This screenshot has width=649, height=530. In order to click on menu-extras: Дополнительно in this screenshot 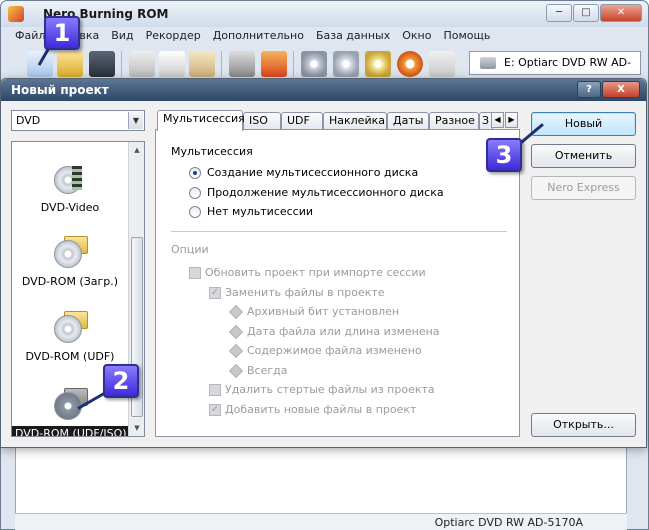, I will do `click(258, 36)`.